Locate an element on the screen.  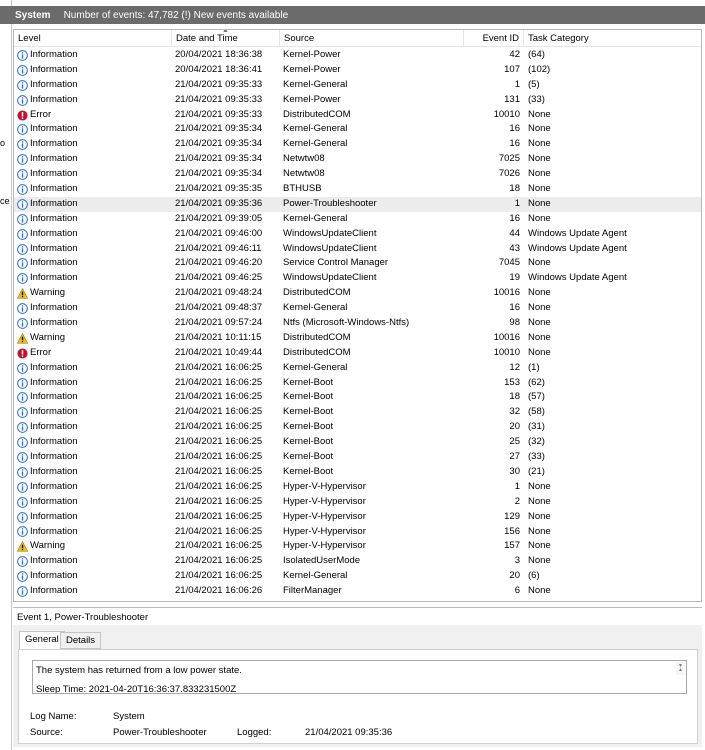
date-cell: 21/04/2021 10:49:44 is located at coordinates (219, 352).